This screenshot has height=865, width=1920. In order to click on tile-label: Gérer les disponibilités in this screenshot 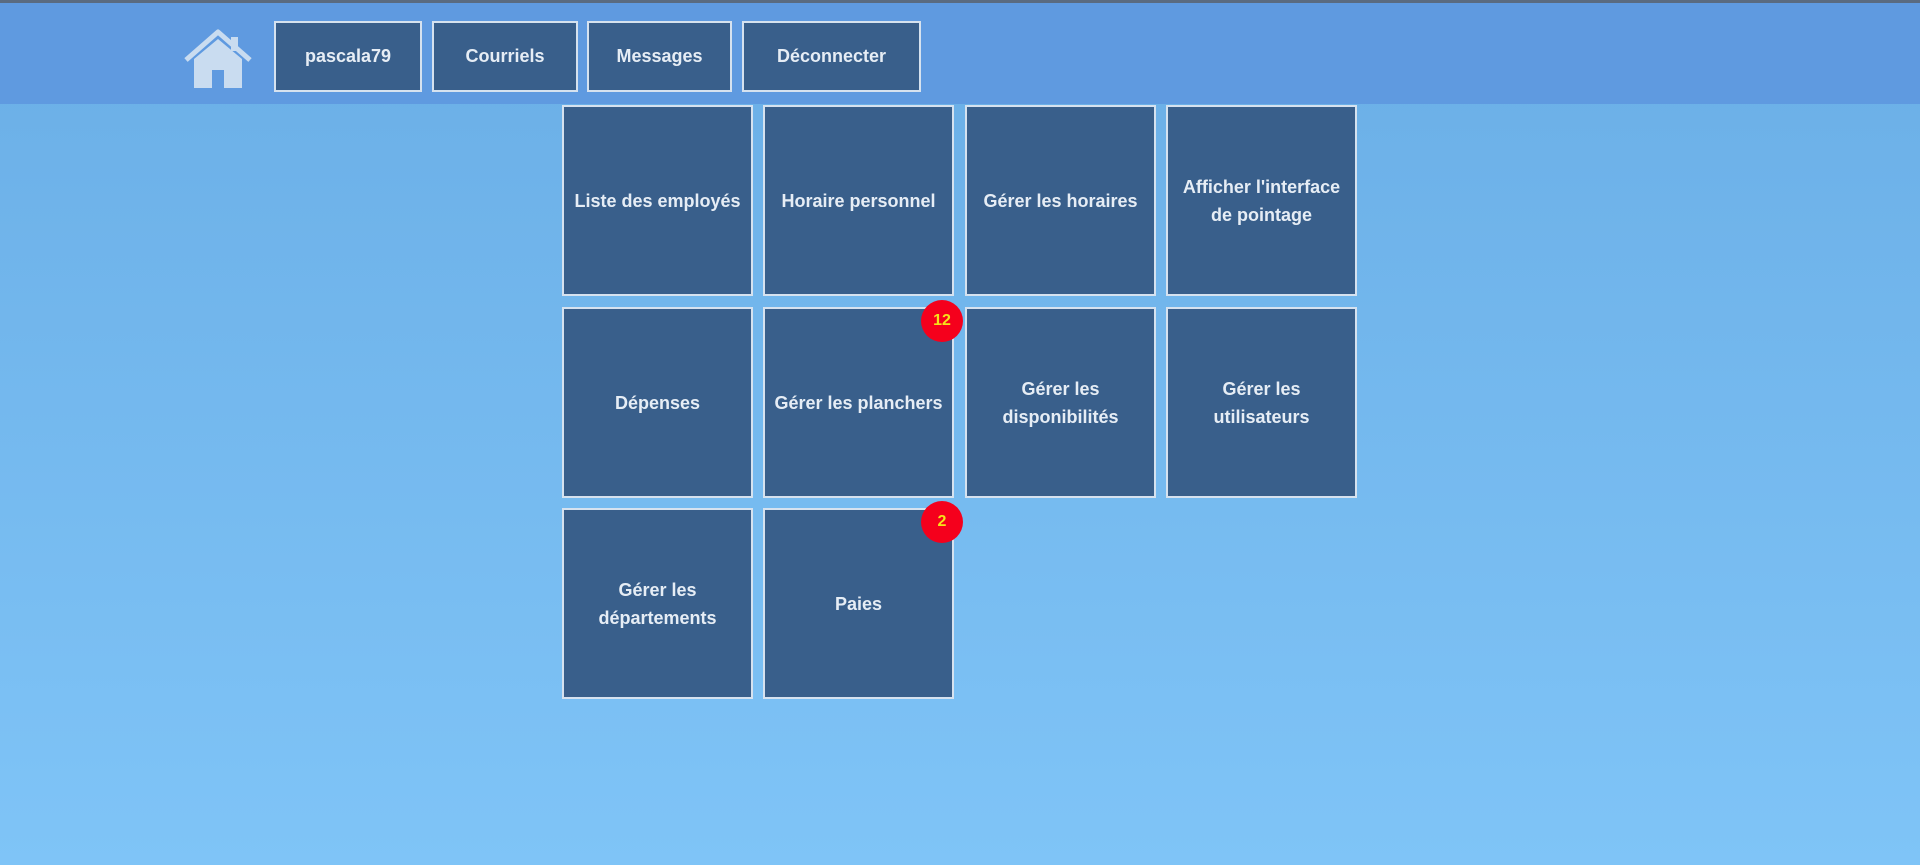, I will do `click(1060, 402)`.